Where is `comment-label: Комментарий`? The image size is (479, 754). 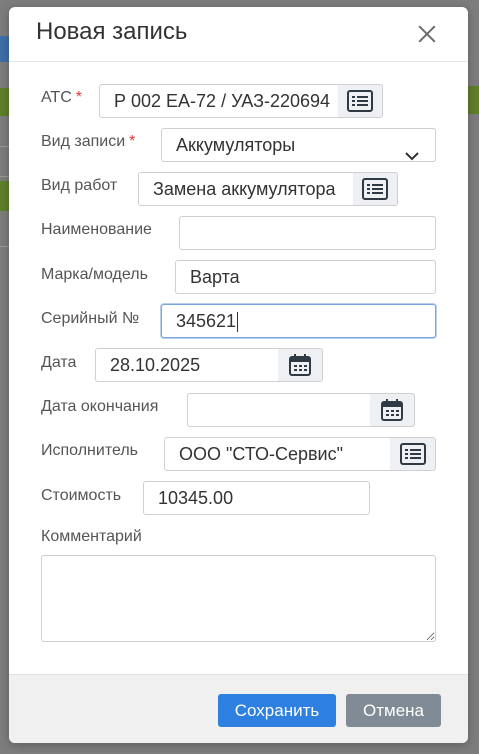 comment-label: Комментарий is located at coordinates (91, 536).